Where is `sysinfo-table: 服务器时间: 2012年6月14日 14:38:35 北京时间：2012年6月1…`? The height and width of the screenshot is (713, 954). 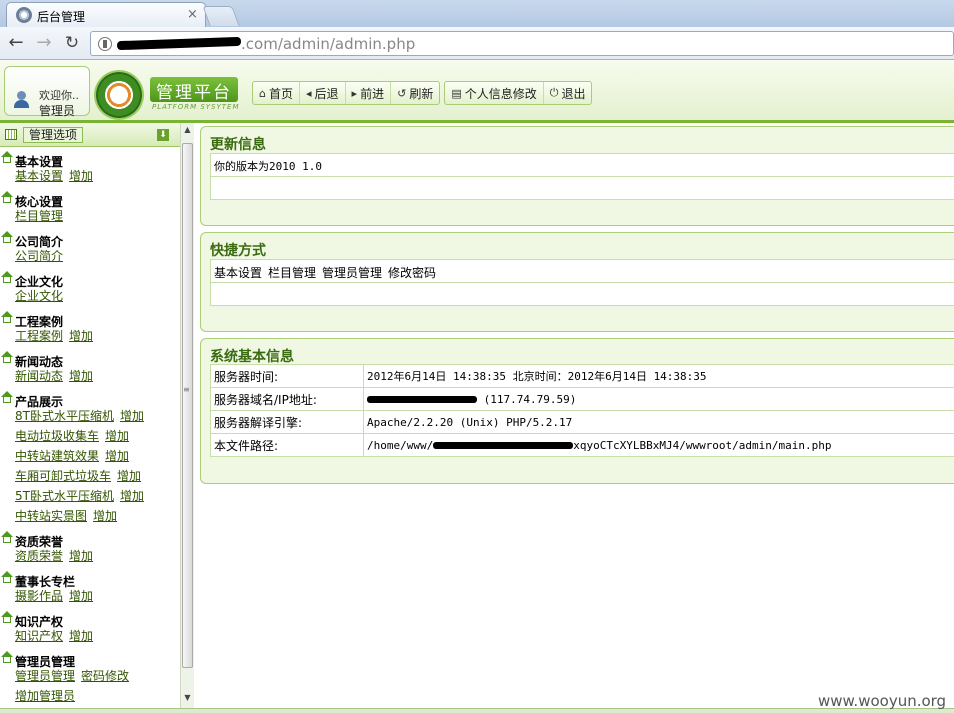 sysinfo-table: 服务器时间: 2012年6月14日 14:38:35 北京时间：2012年6月1… is located at coordinates (582, 410).